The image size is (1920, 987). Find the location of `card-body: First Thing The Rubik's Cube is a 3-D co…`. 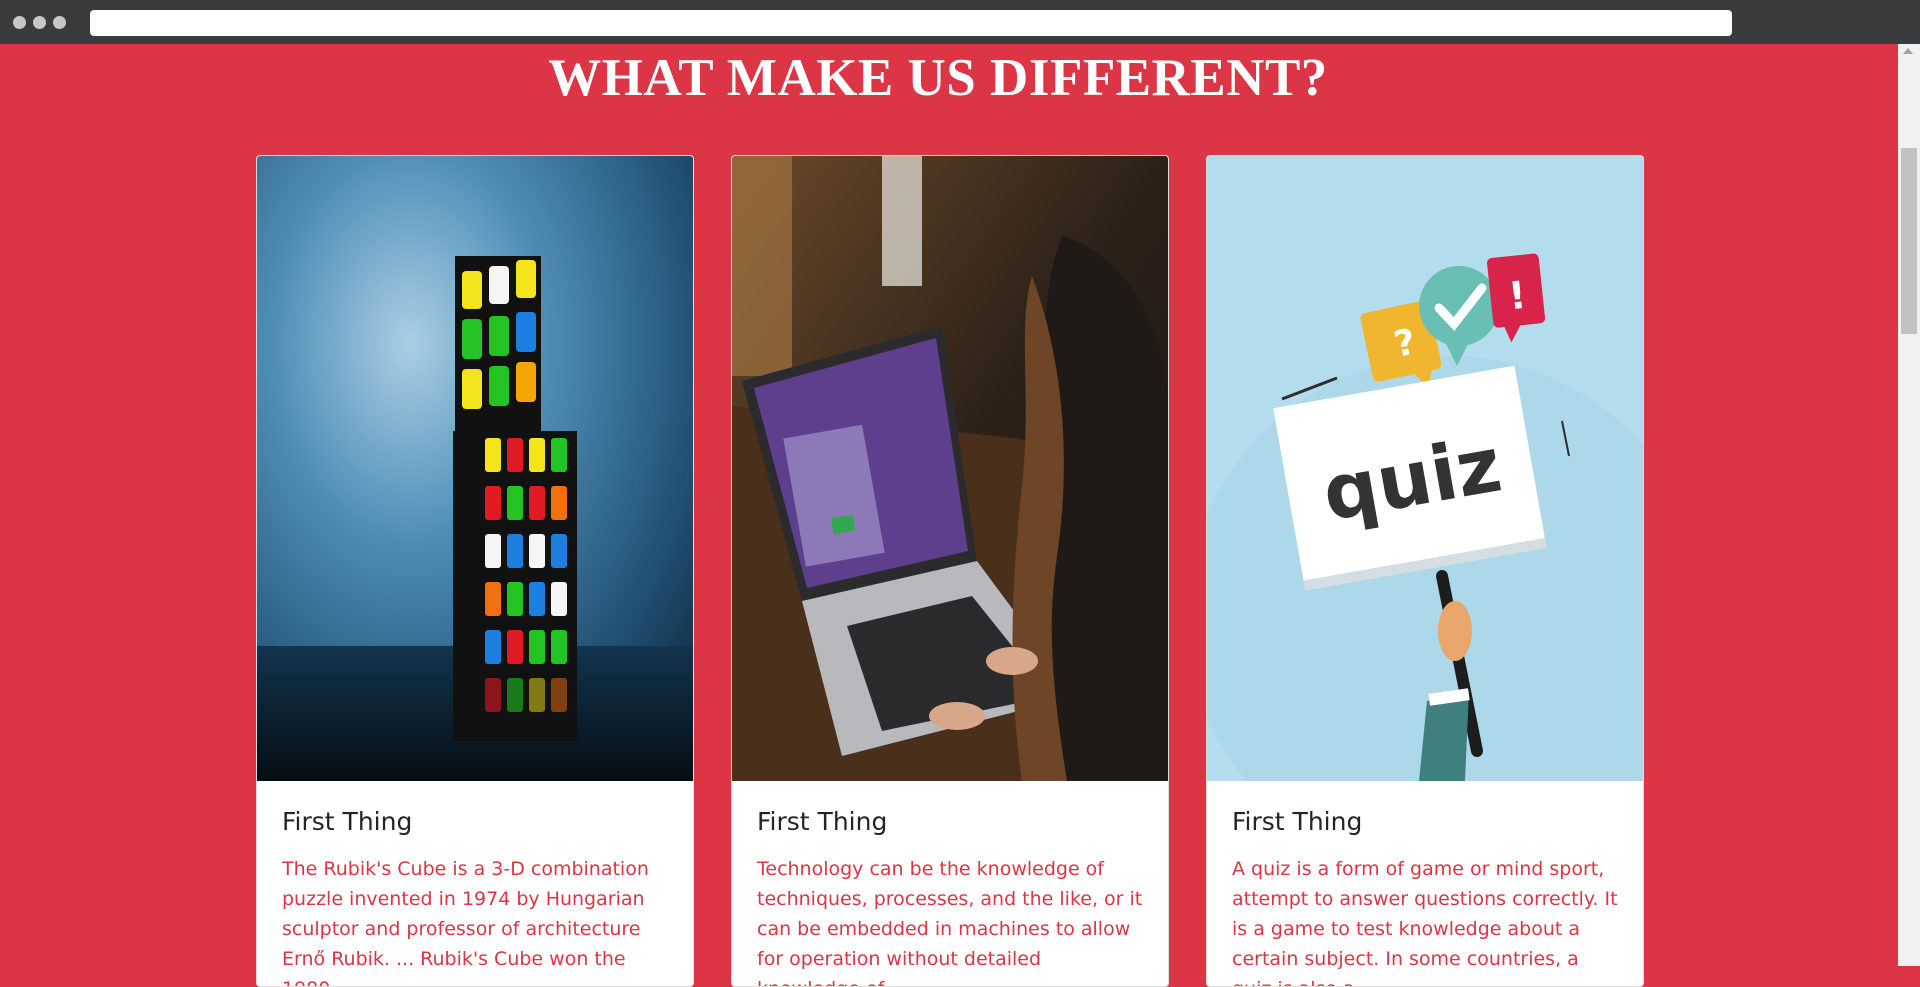

card-body: First Thing The Rubik's Cube is a 3-D co… is located at coordinates (475, 883).